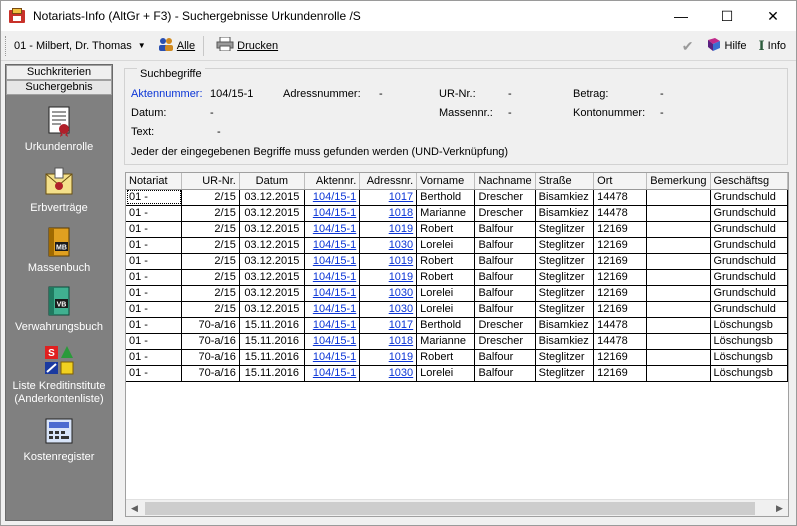  Describe the element at coordinates (620, 181) in the screenshot. I see `column-header-ort: Ort` at that location.